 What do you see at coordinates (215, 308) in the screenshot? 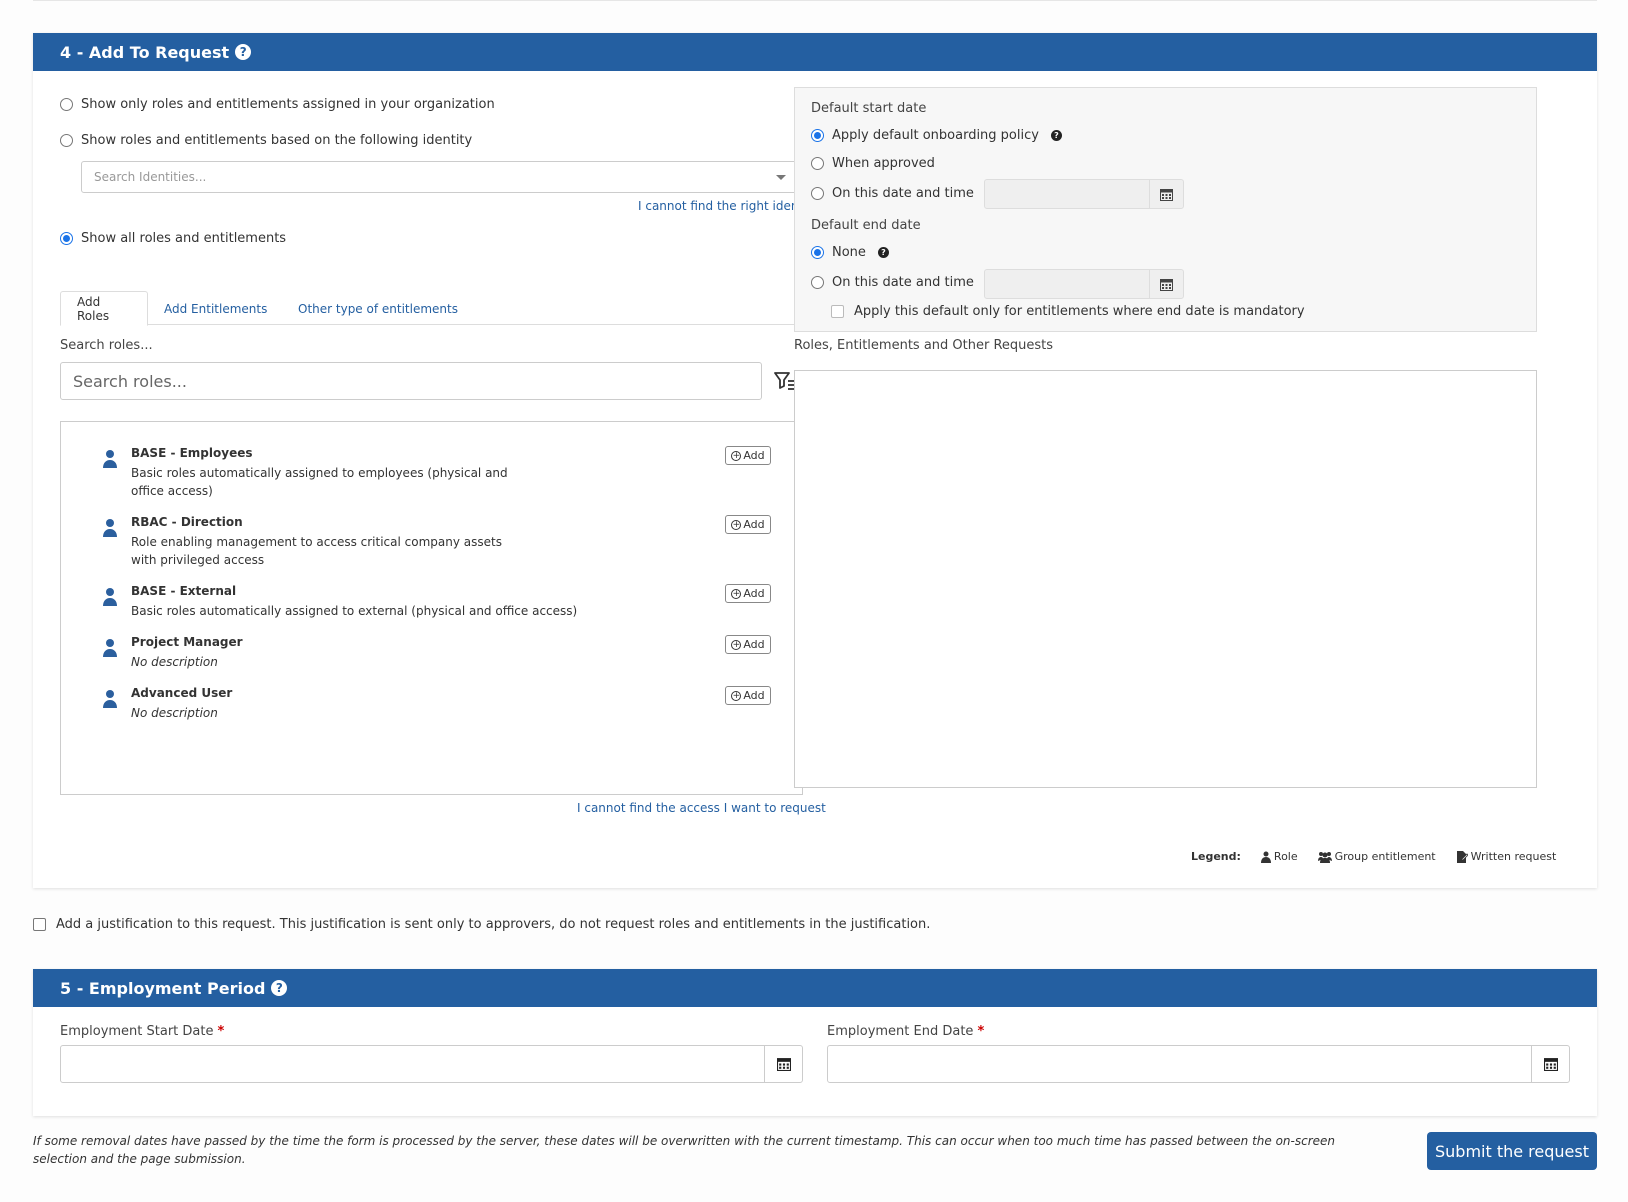
I see `tab-add-entitlements: Add Entitlements` at bounding box center [215, 308].